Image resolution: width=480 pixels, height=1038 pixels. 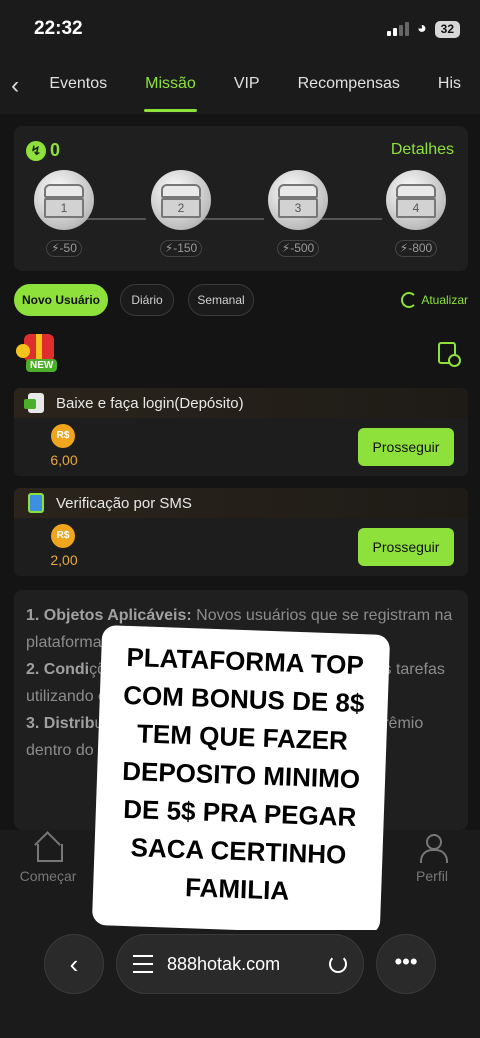 I want to click on refresh-button: Atualizar, so click(x=434, y=300).